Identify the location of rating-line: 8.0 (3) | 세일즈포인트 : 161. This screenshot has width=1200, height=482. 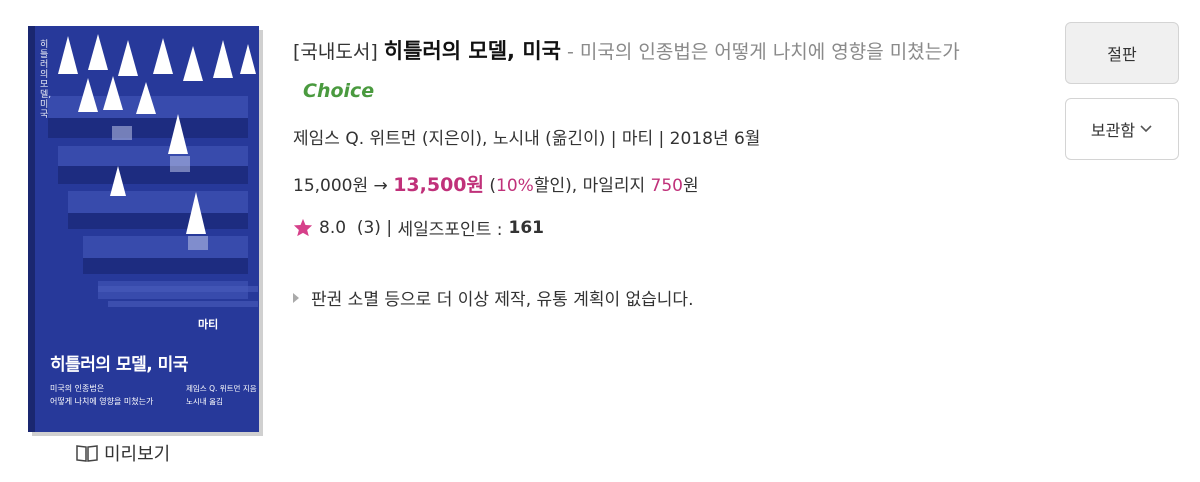
(418, 227).